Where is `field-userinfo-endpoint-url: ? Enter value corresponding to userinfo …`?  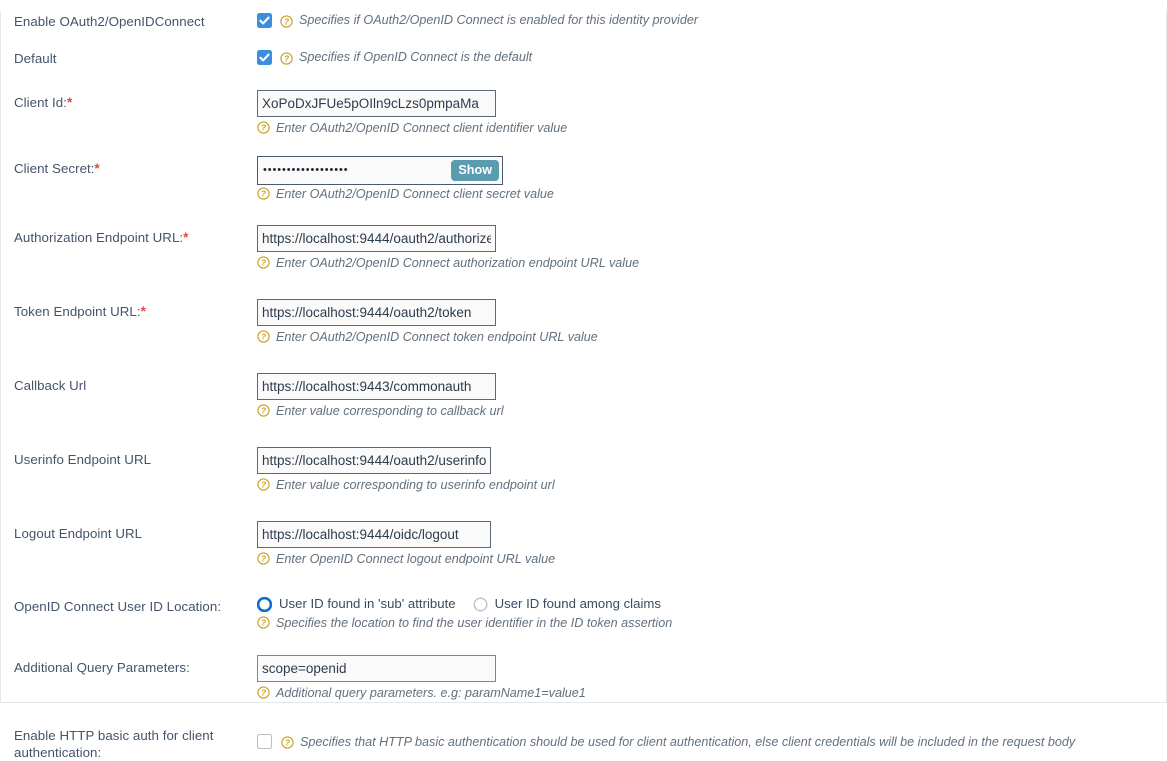 field-userinfo-endpoint-url: ? Enter value corresponding to userinfo … is located at coordinates (711, 470).